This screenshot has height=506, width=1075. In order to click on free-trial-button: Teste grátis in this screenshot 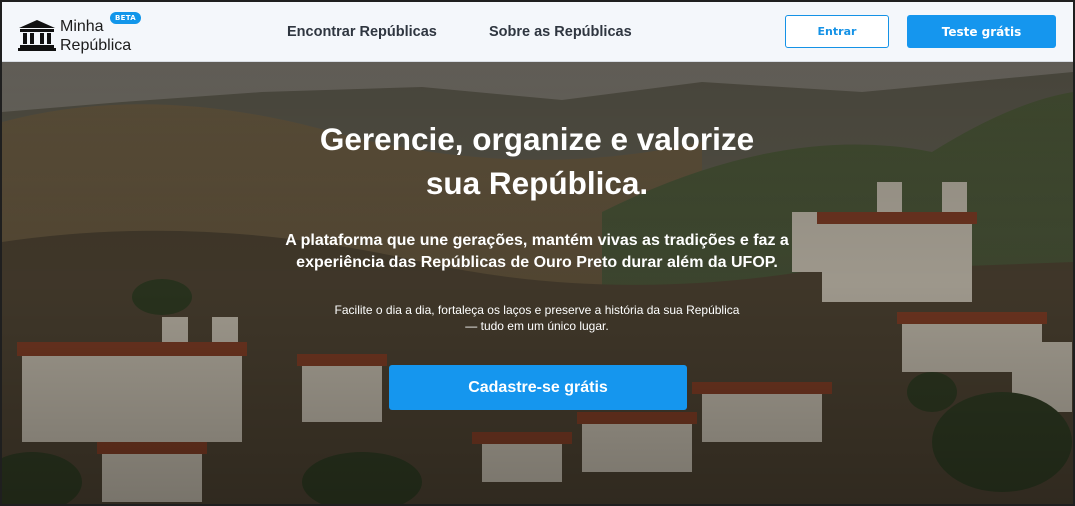, I will do `click(981, 31)`.